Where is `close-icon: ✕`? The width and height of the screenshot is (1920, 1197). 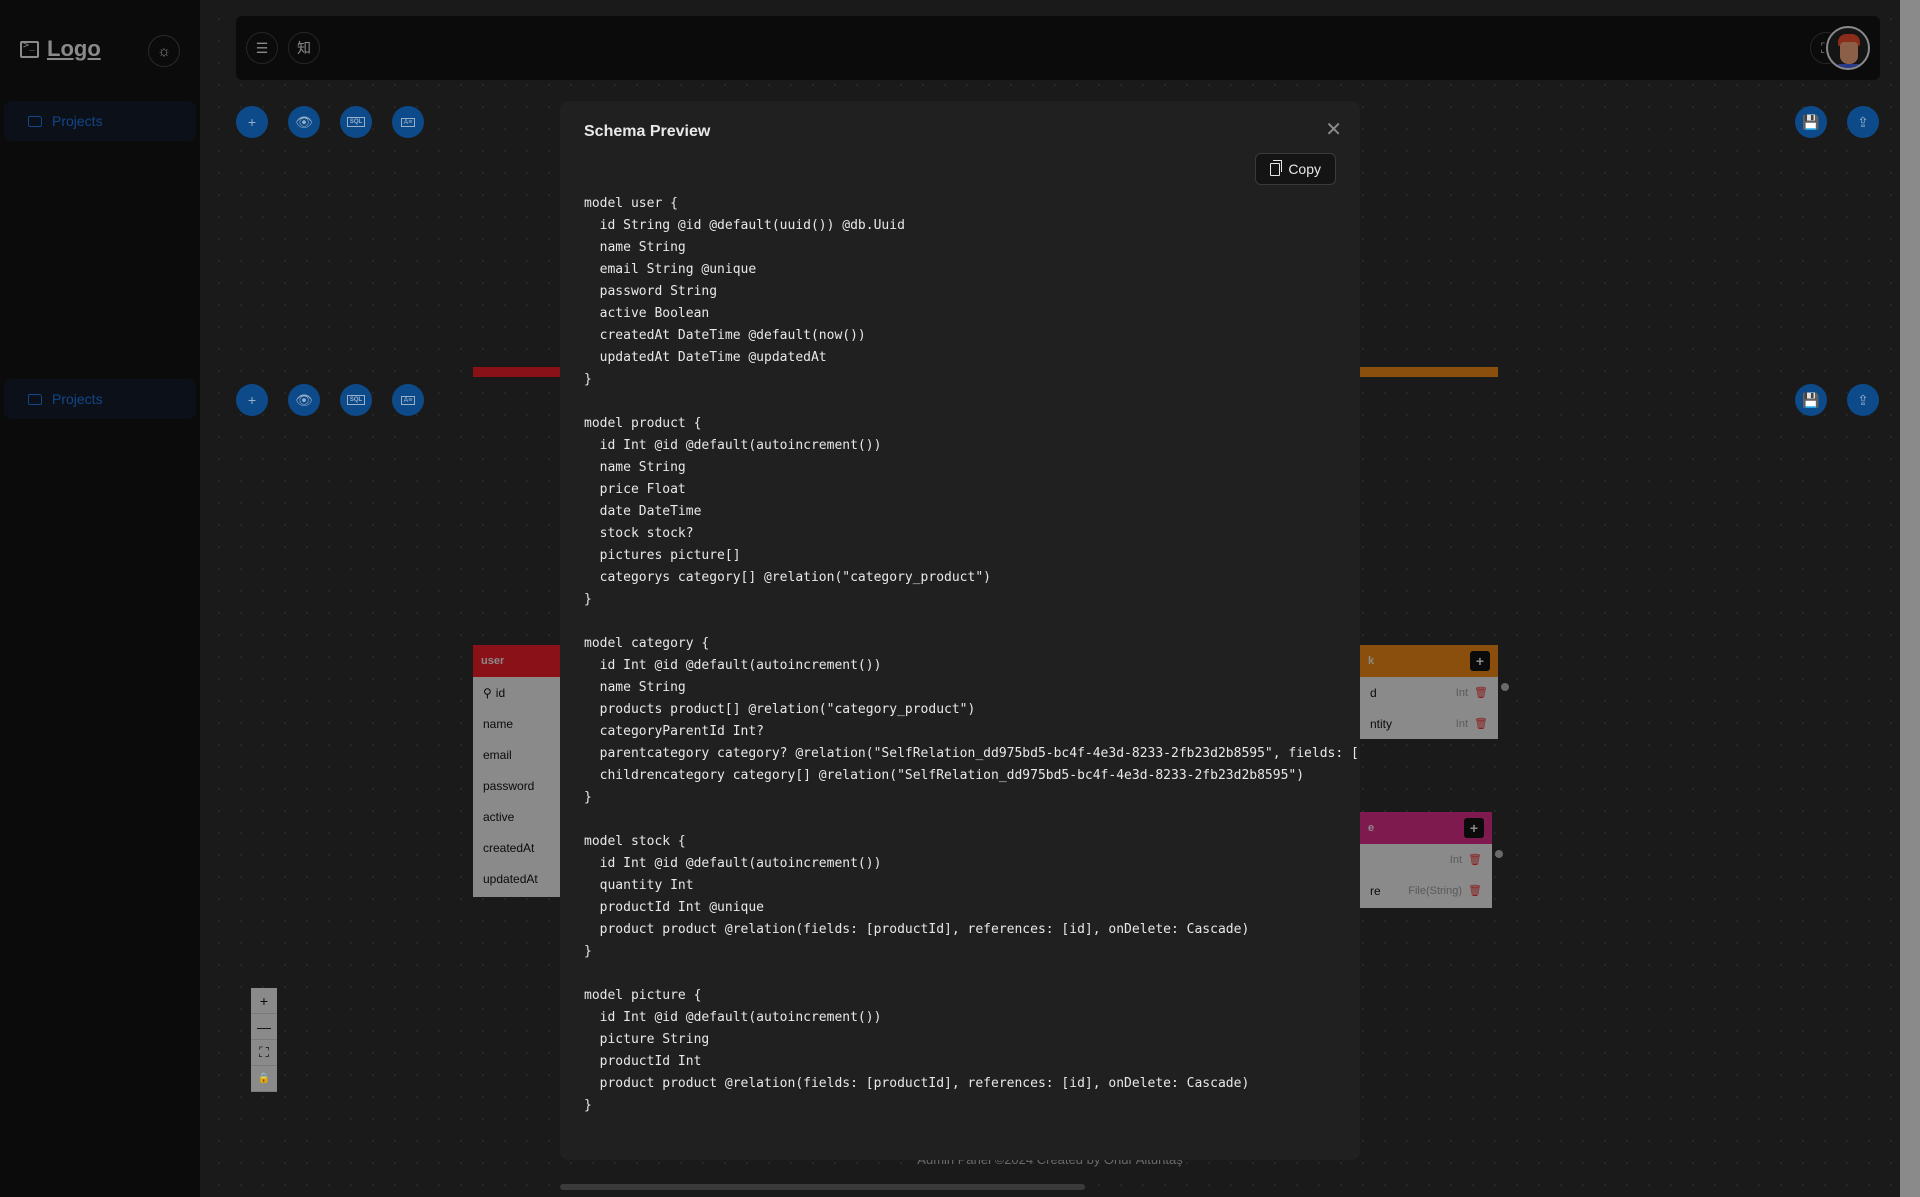
close-icon: ✕ is located at coordinates (1333, 130).